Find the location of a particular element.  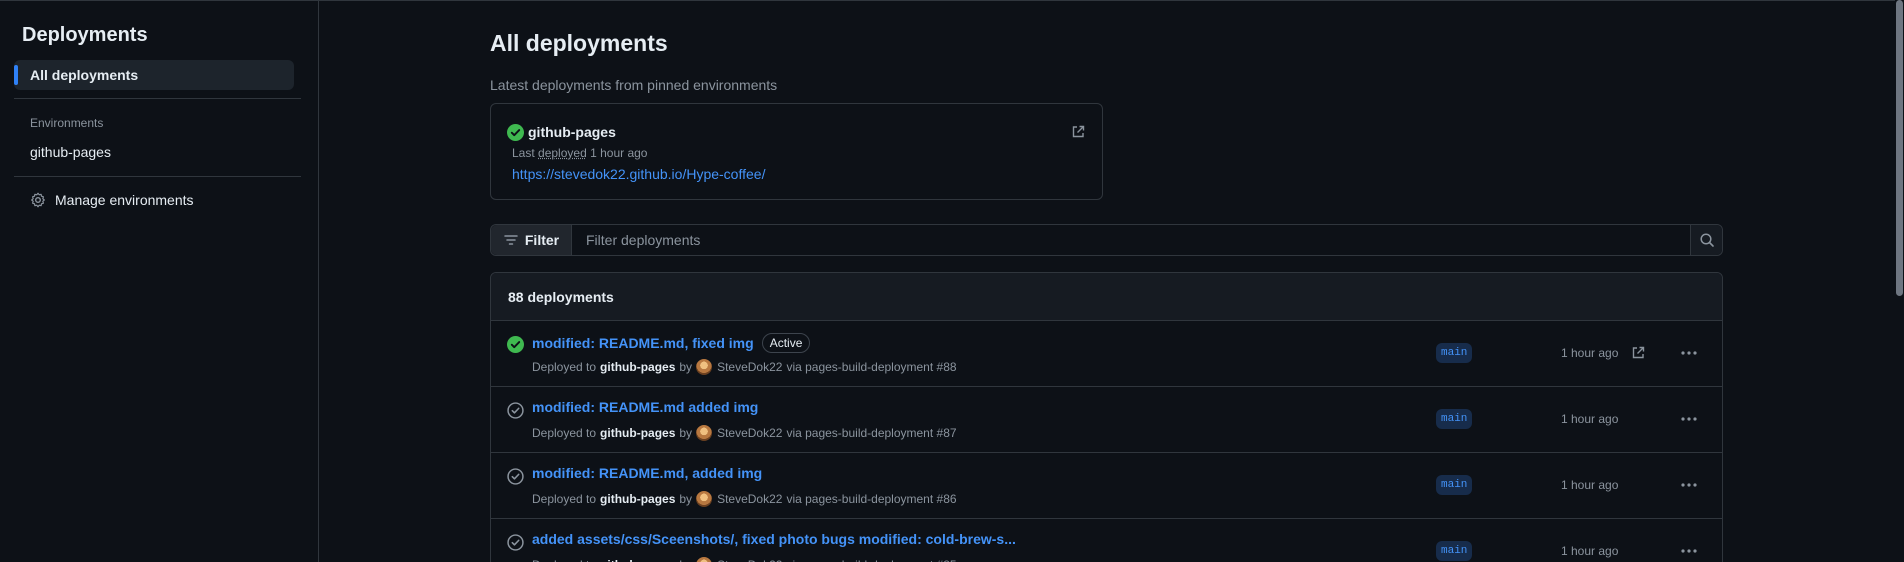

commit-message: modified: README.md, fixed img is located at coordinates (643, 343).